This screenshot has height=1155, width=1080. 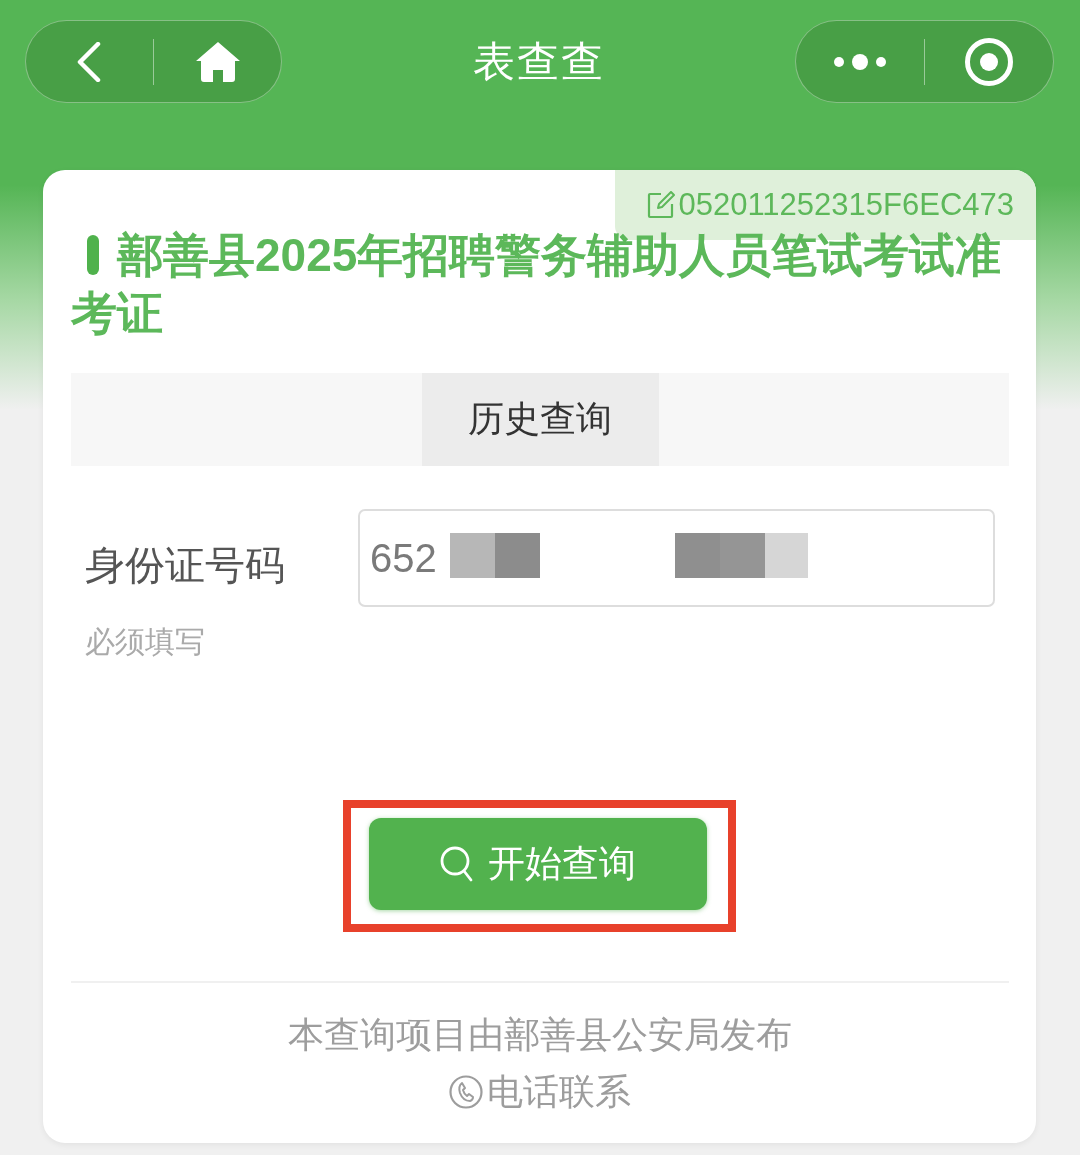 I want to click on field-label: 身份证号码, so click(x=185, y=565).